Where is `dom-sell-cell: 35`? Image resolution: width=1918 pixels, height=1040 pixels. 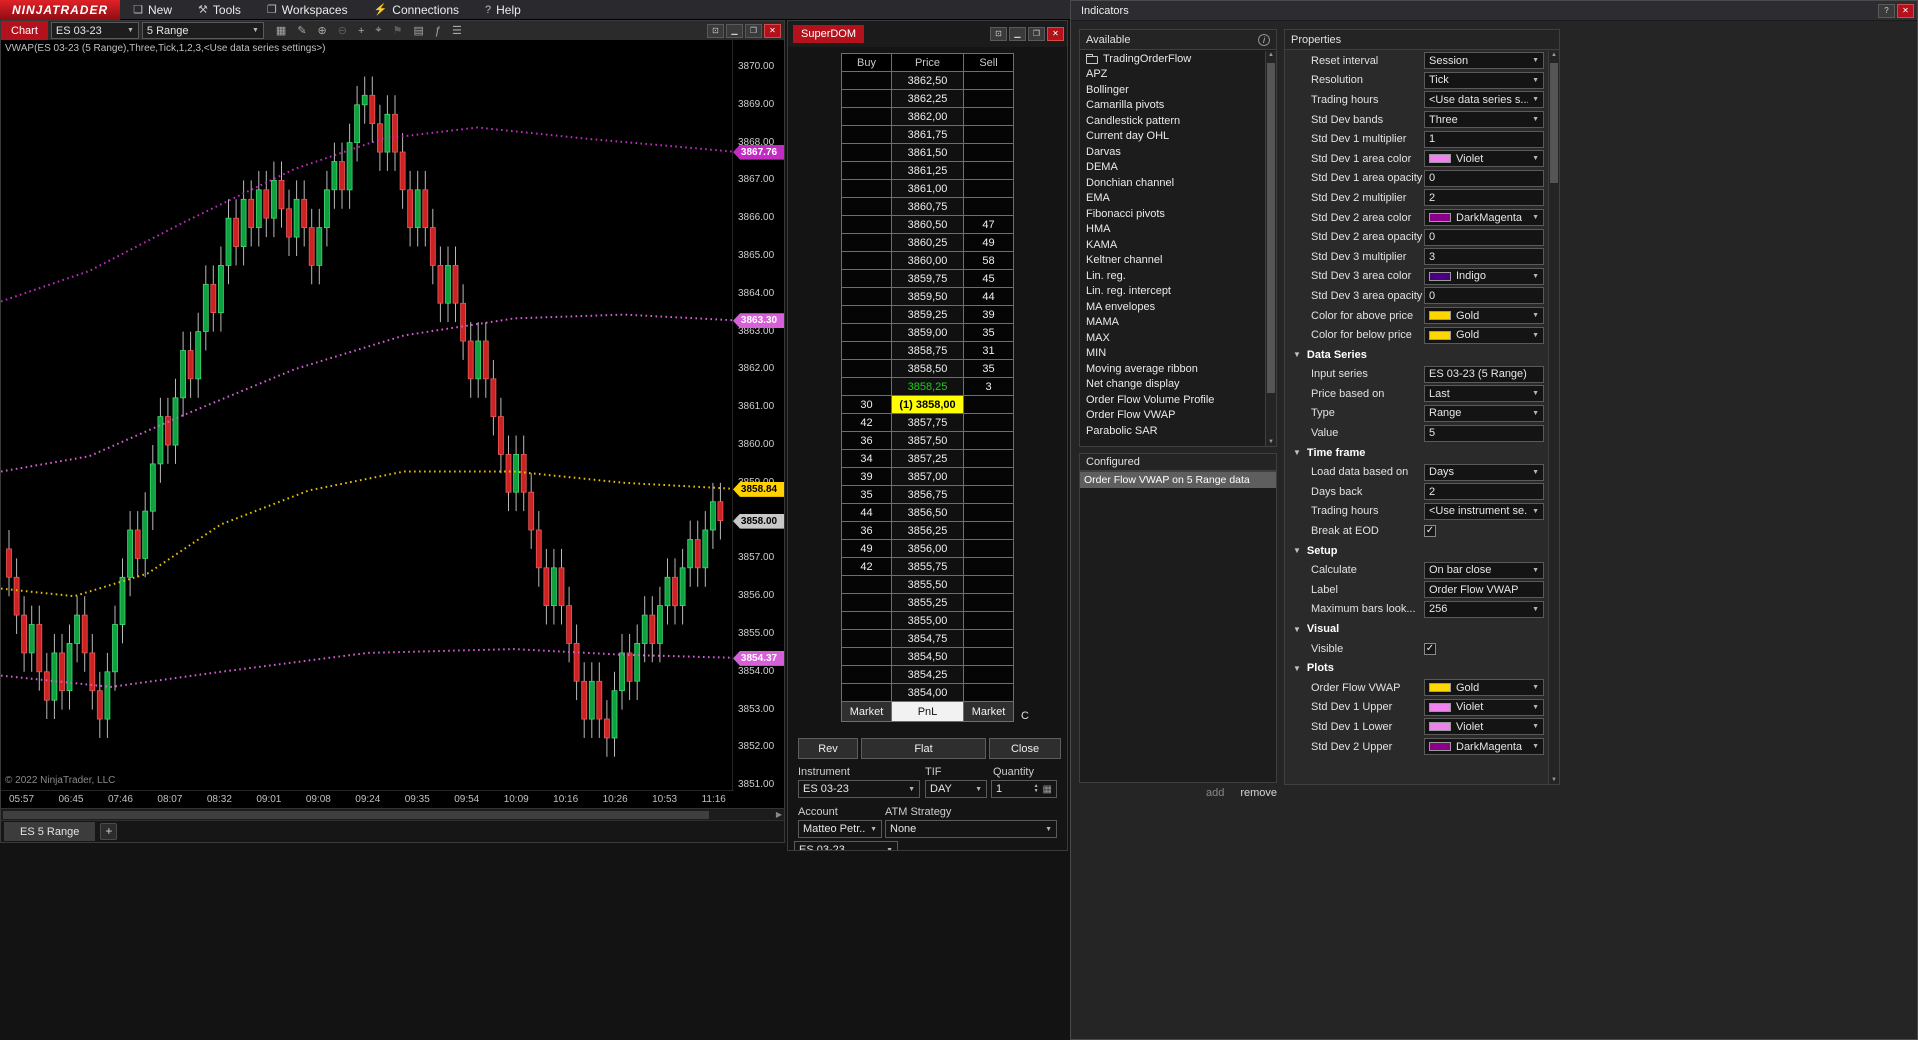 dom-sell-cell: 35 is located at coordinates (989, 369).